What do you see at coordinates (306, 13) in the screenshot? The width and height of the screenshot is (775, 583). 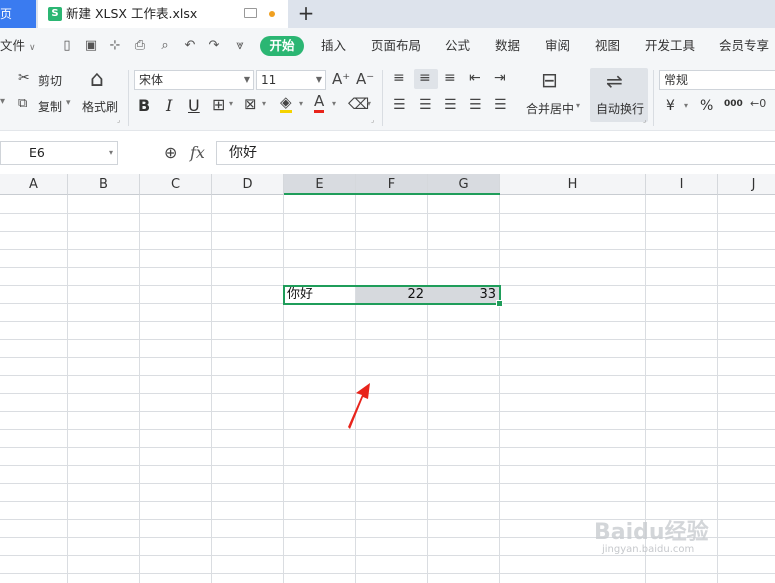 I see `new-tab-plus-icon: +` at bounding box center [306, 13].